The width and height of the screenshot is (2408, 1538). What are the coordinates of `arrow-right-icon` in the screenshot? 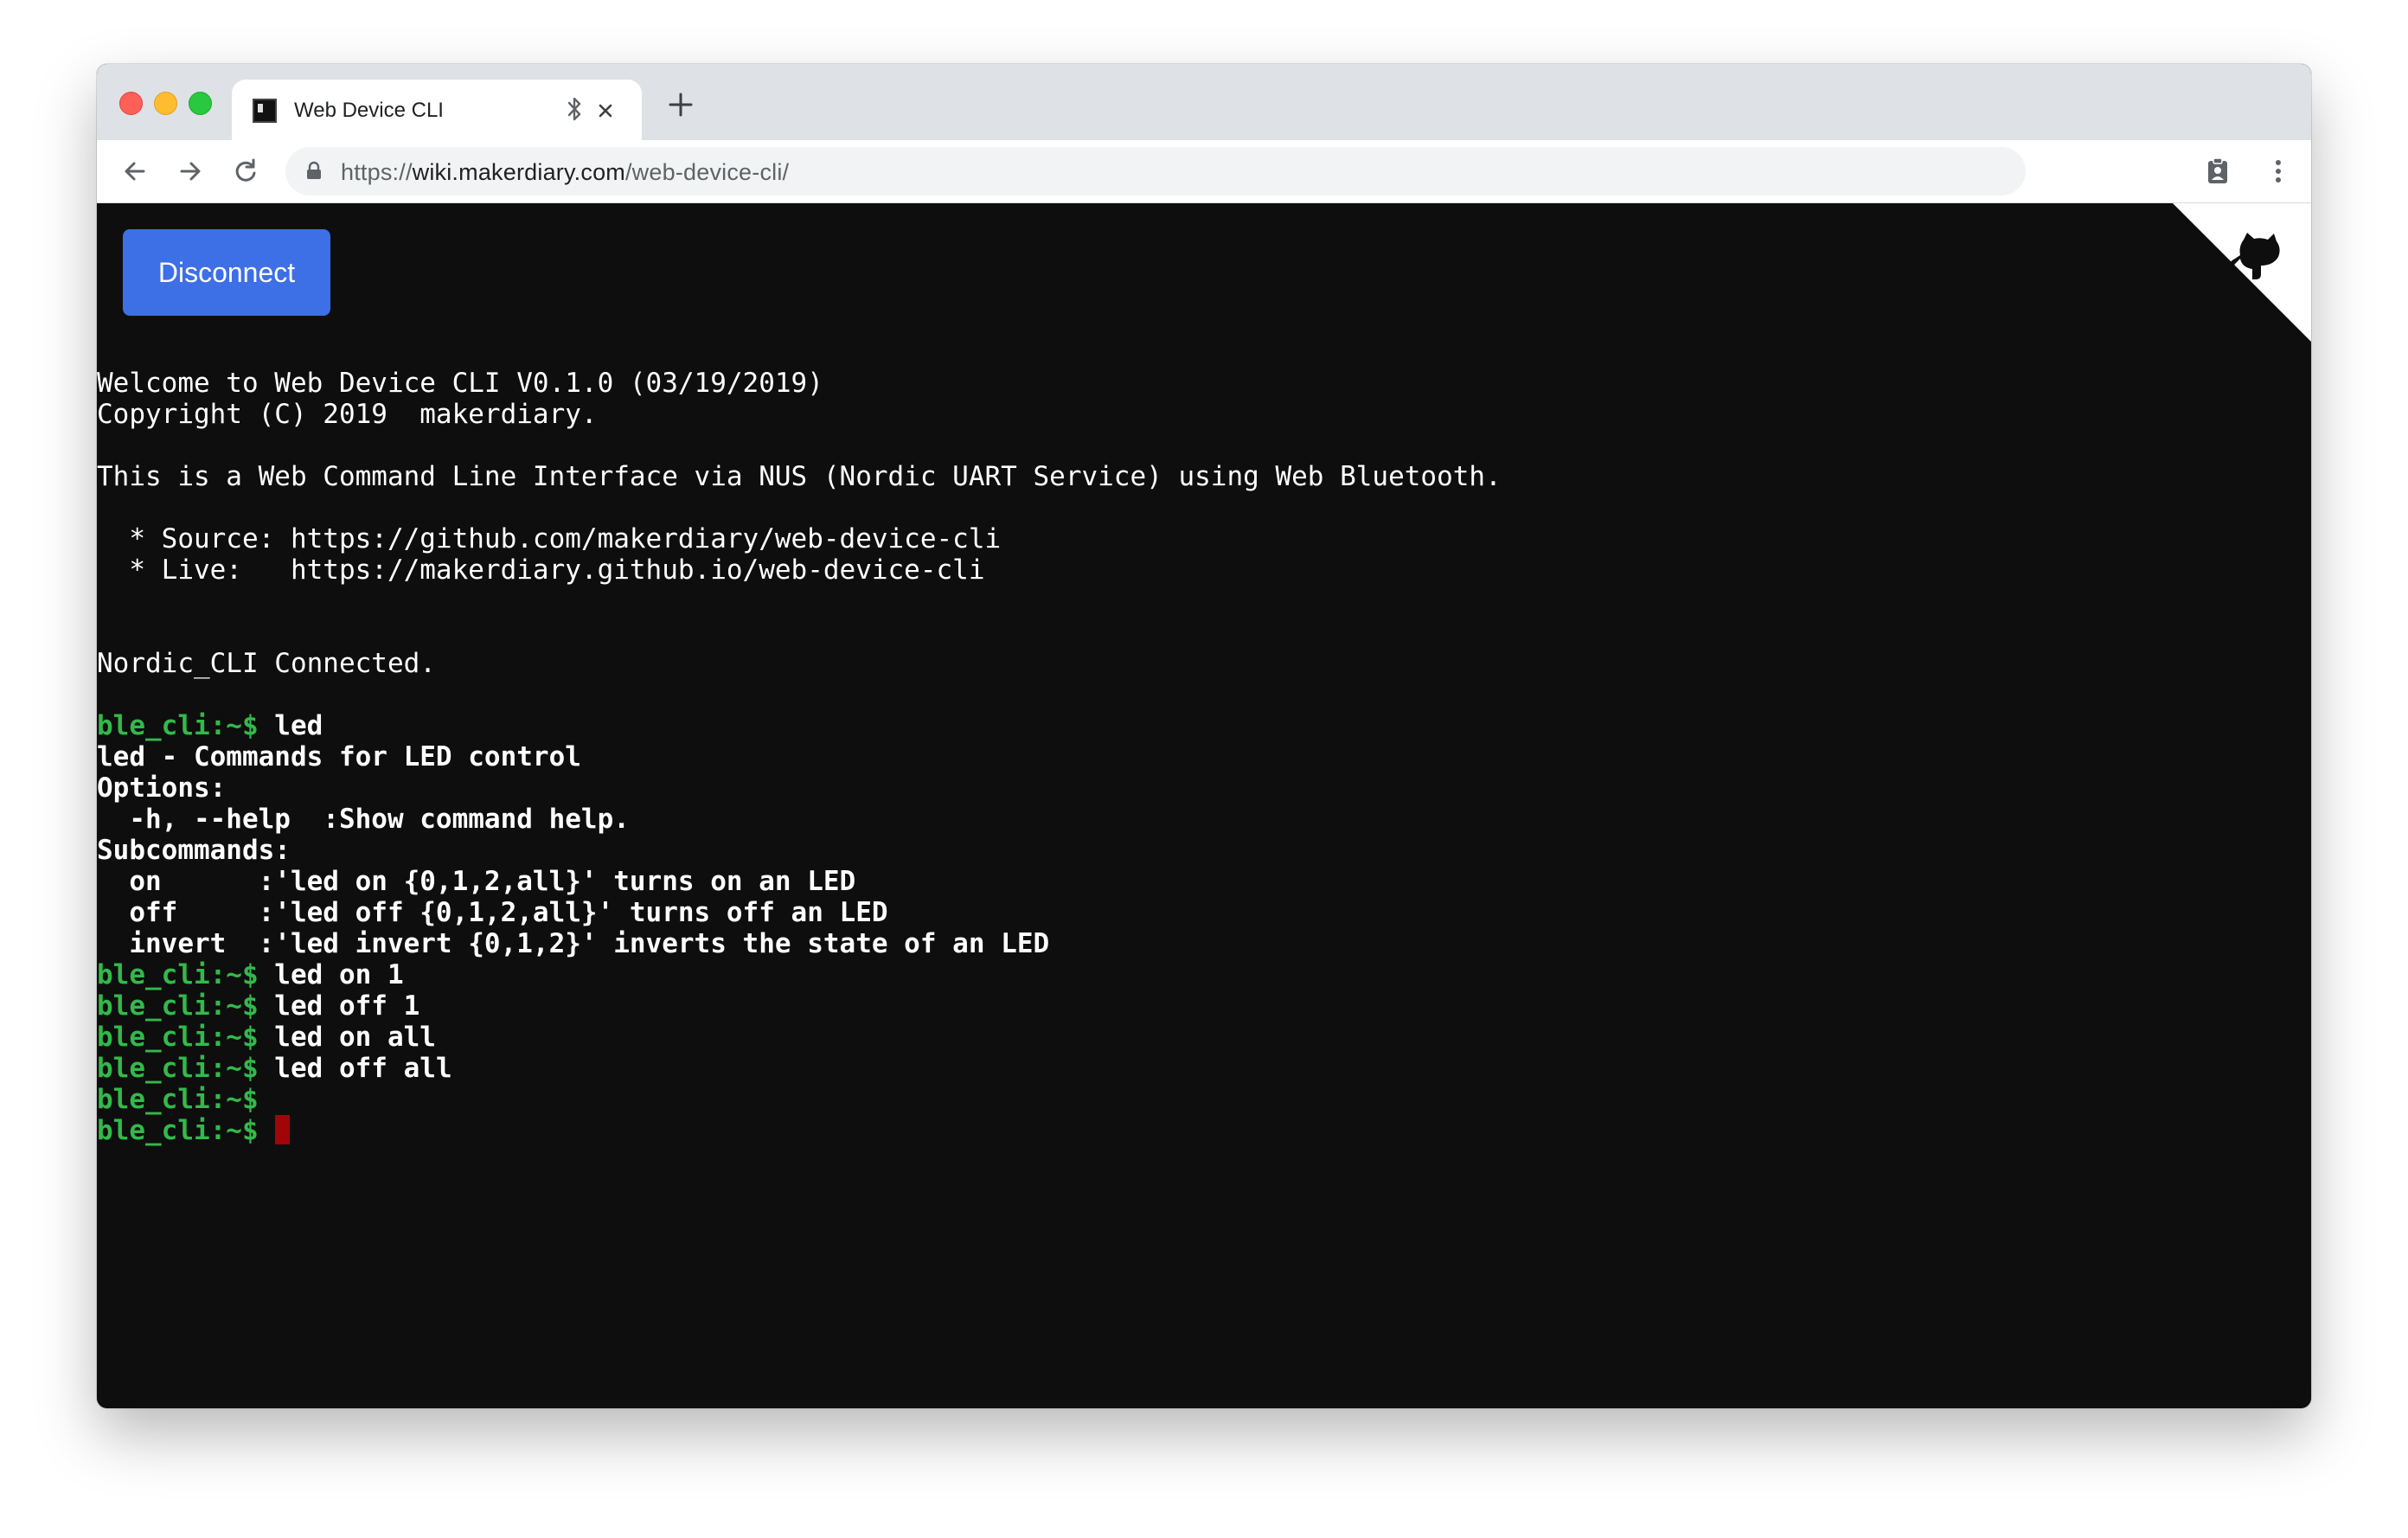 It's located at (190, 171).